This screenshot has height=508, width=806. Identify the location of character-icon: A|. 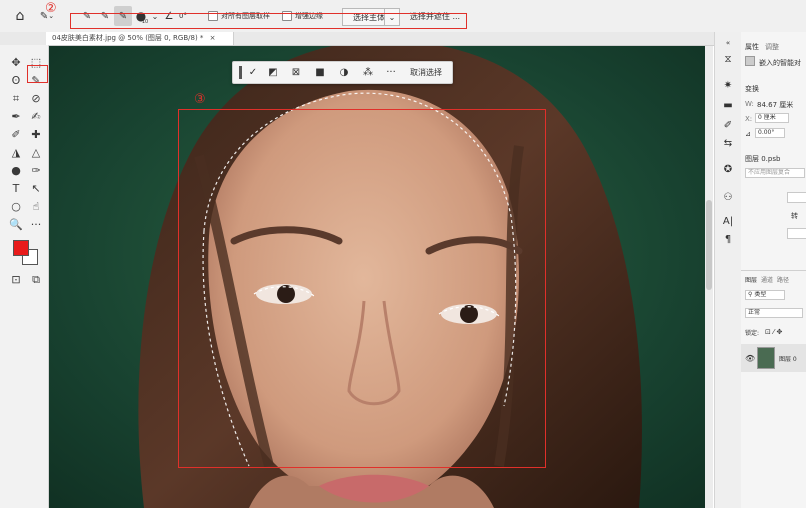
(728, 221).